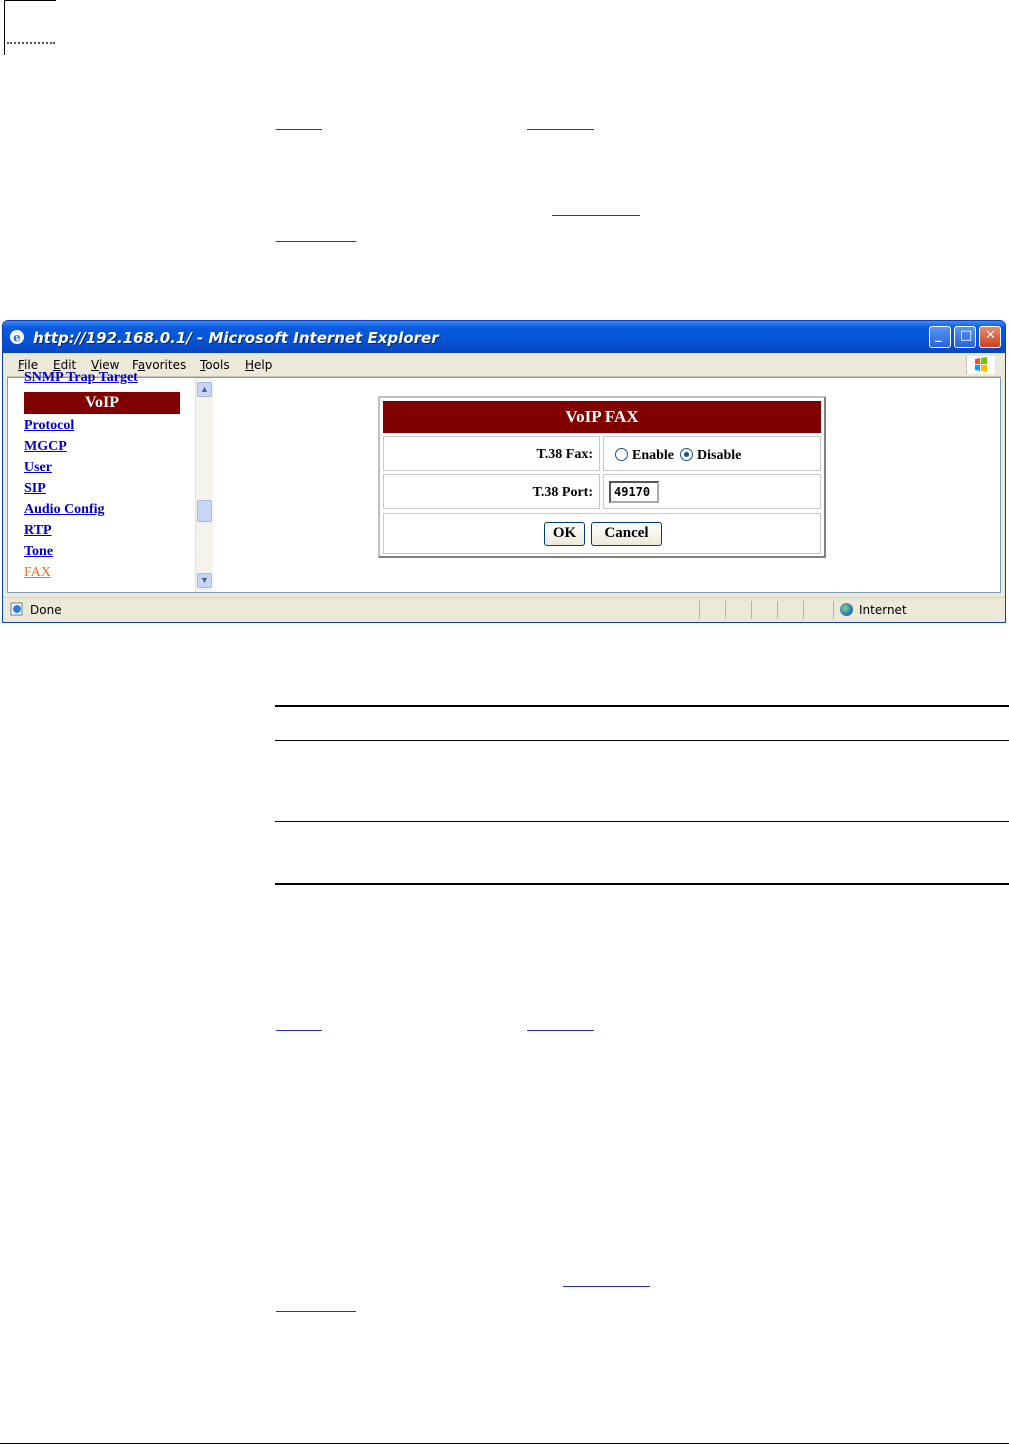  What do you see at coordinates (37, 573) in the screenshot?
I see `nav-link-fax: FAX` at bounding box center [37, 573].